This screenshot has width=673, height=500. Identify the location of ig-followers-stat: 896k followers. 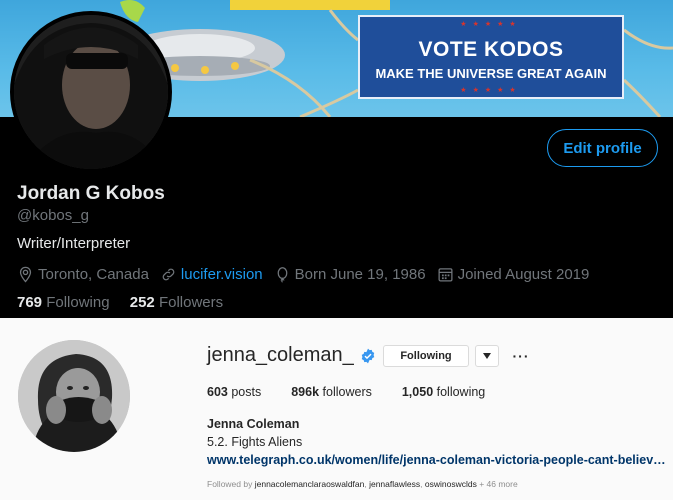
(331, 392).